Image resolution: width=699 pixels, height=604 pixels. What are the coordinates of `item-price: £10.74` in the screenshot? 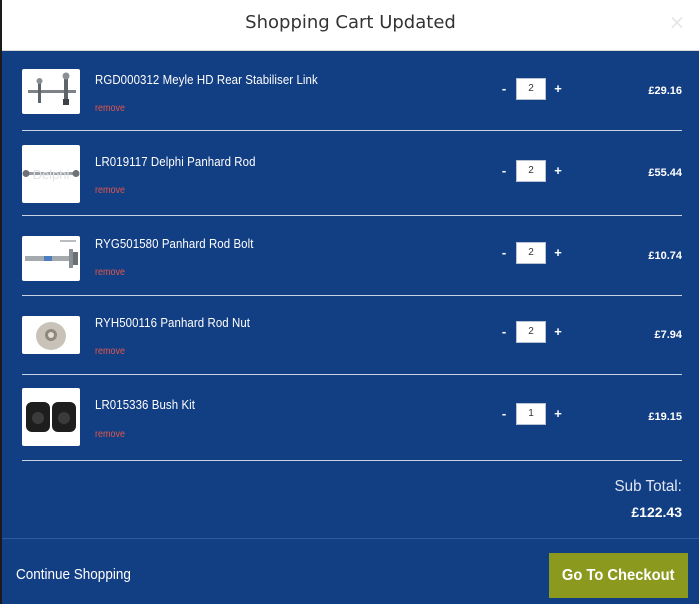 It's located at (665, 256).